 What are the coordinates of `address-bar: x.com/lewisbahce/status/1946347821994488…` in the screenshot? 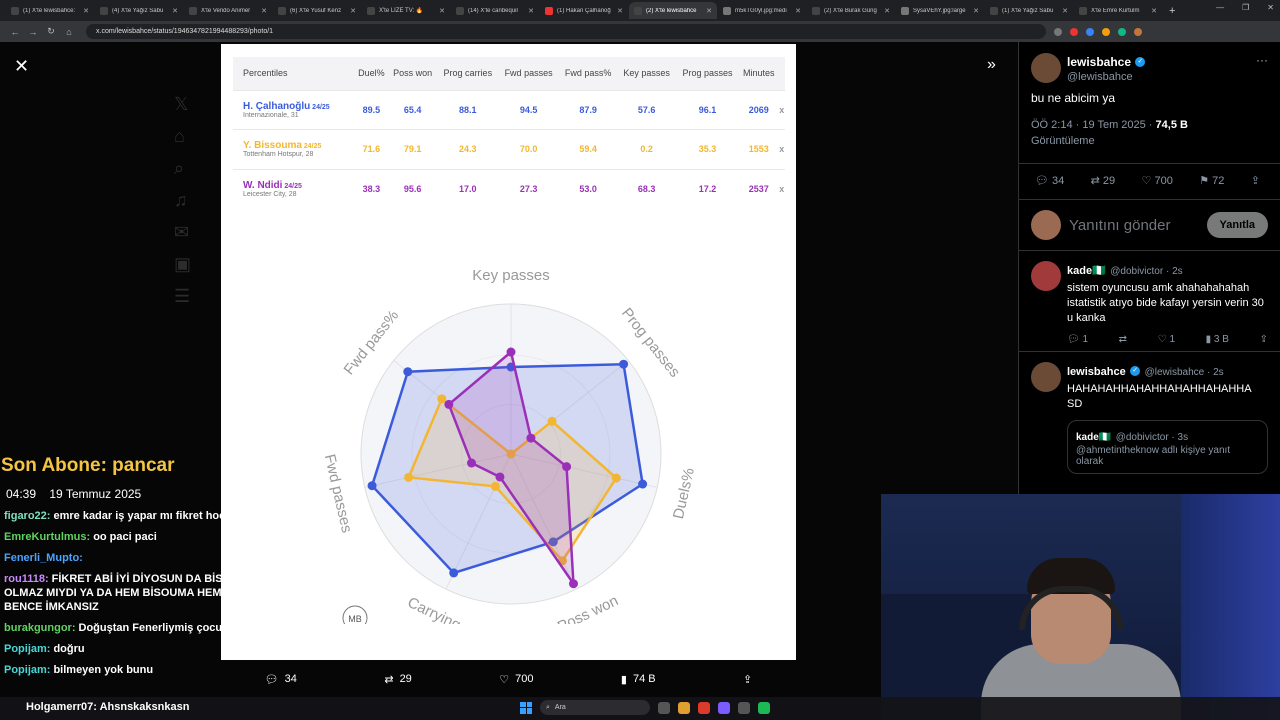 It's located at (566, 31).